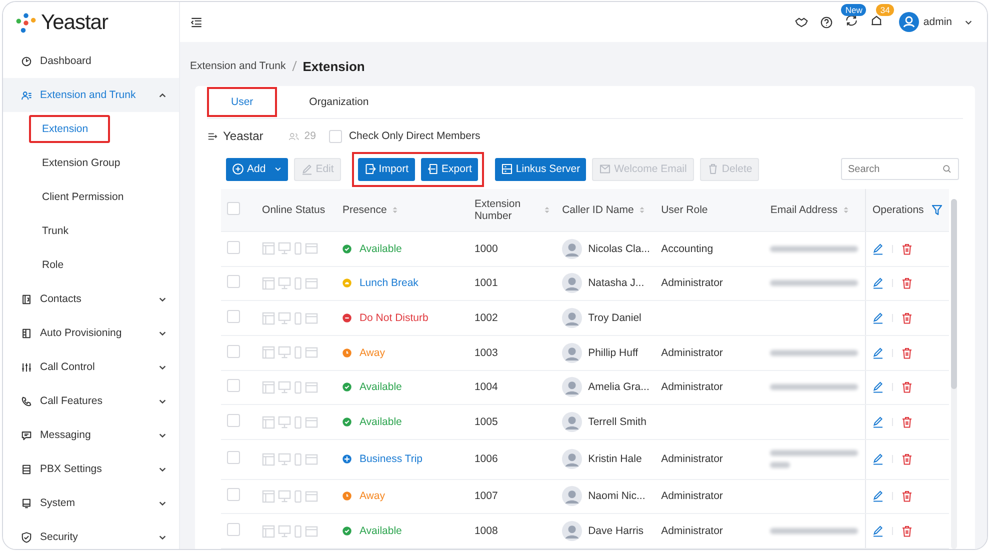 The height and width of the screenshot is (553, 1000). I want to click on sidebar-item: Dashboard, so click(91, 61).